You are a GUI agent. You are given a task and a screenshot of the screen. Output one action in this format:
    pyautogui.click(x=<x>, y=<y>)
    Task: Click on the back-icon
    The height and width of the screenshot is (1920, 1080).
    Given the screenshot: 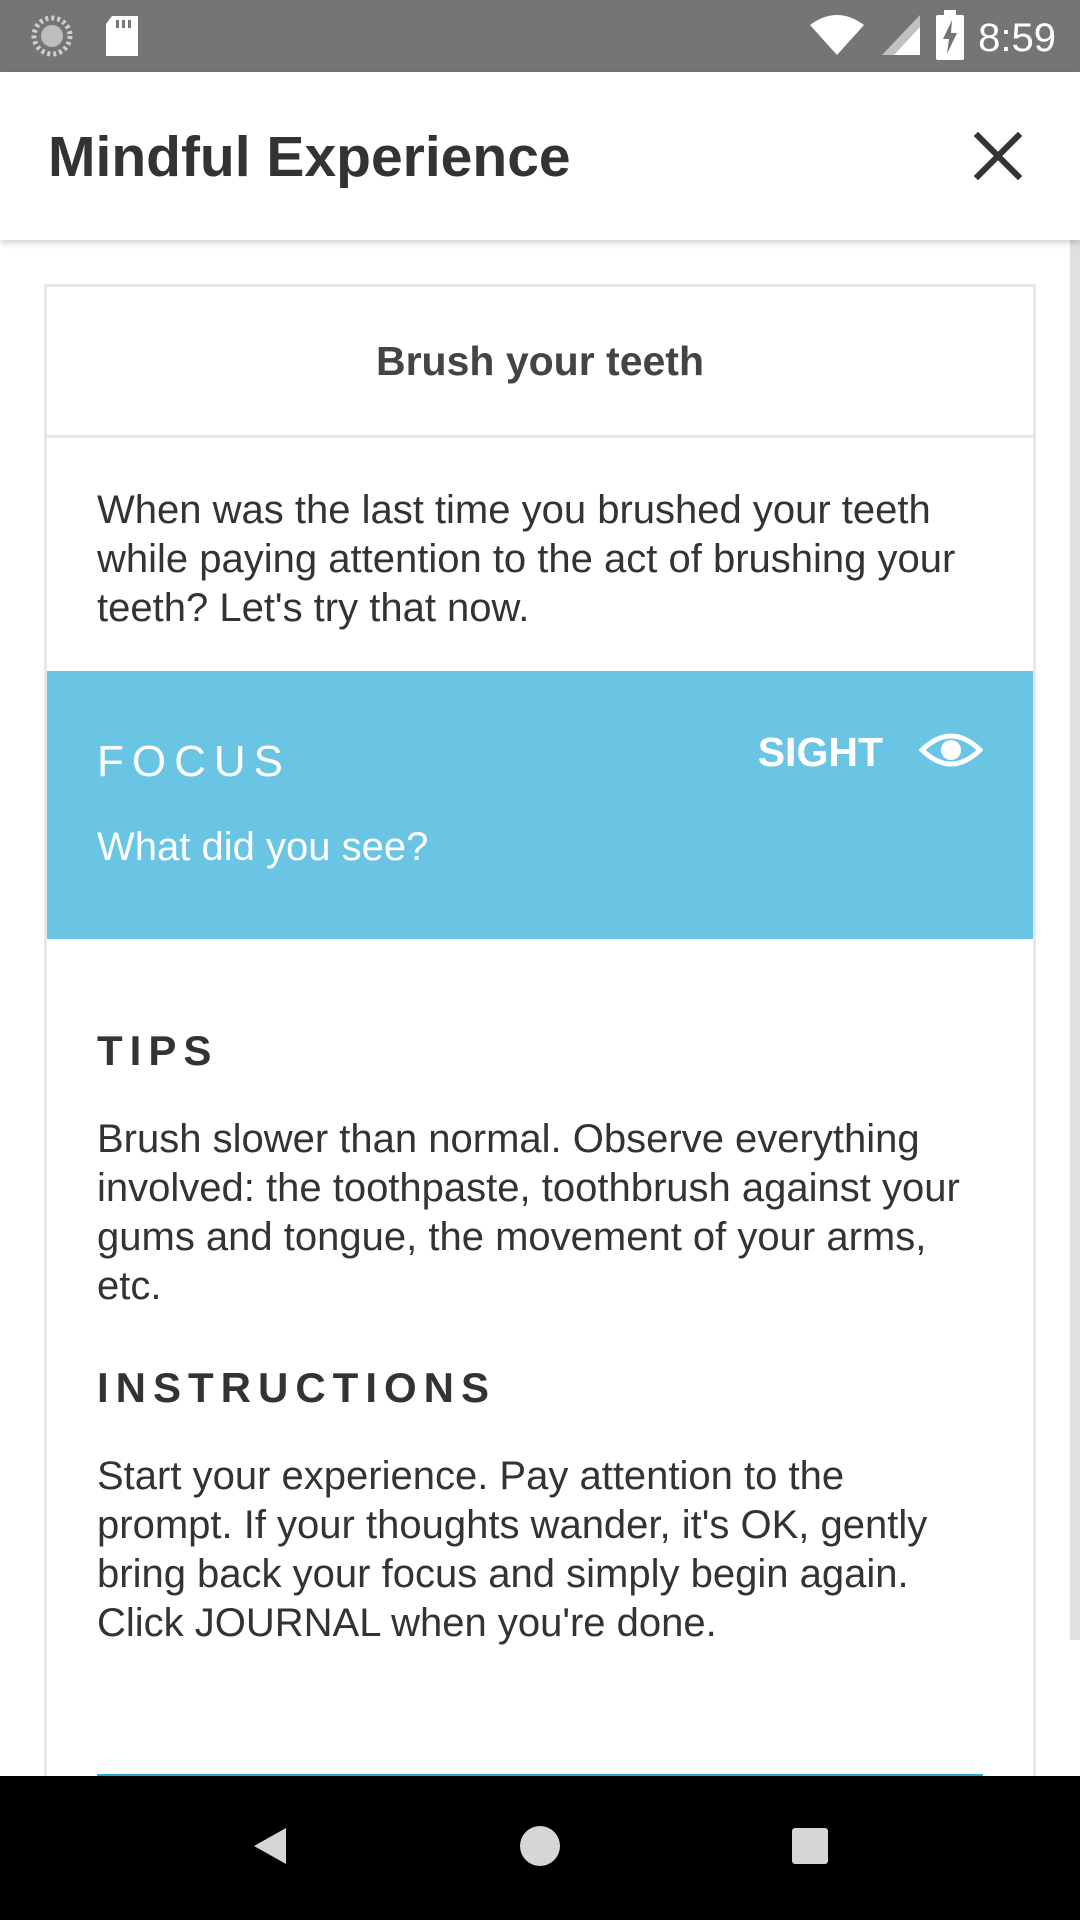 What is the action you would take?
    pyautogui.click(x=270, y=1848)
    